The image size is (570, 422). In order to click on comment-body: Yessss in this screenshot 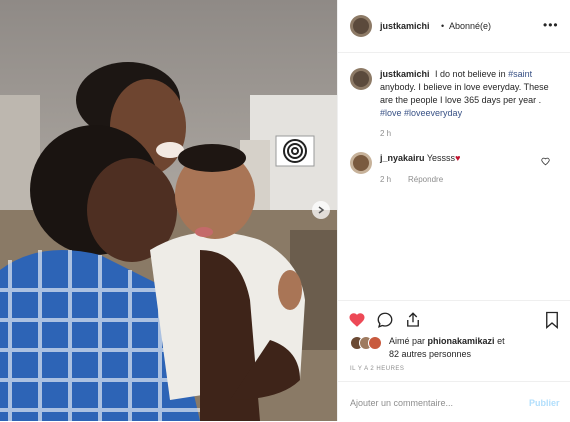, I will do `click(441, 158)`.